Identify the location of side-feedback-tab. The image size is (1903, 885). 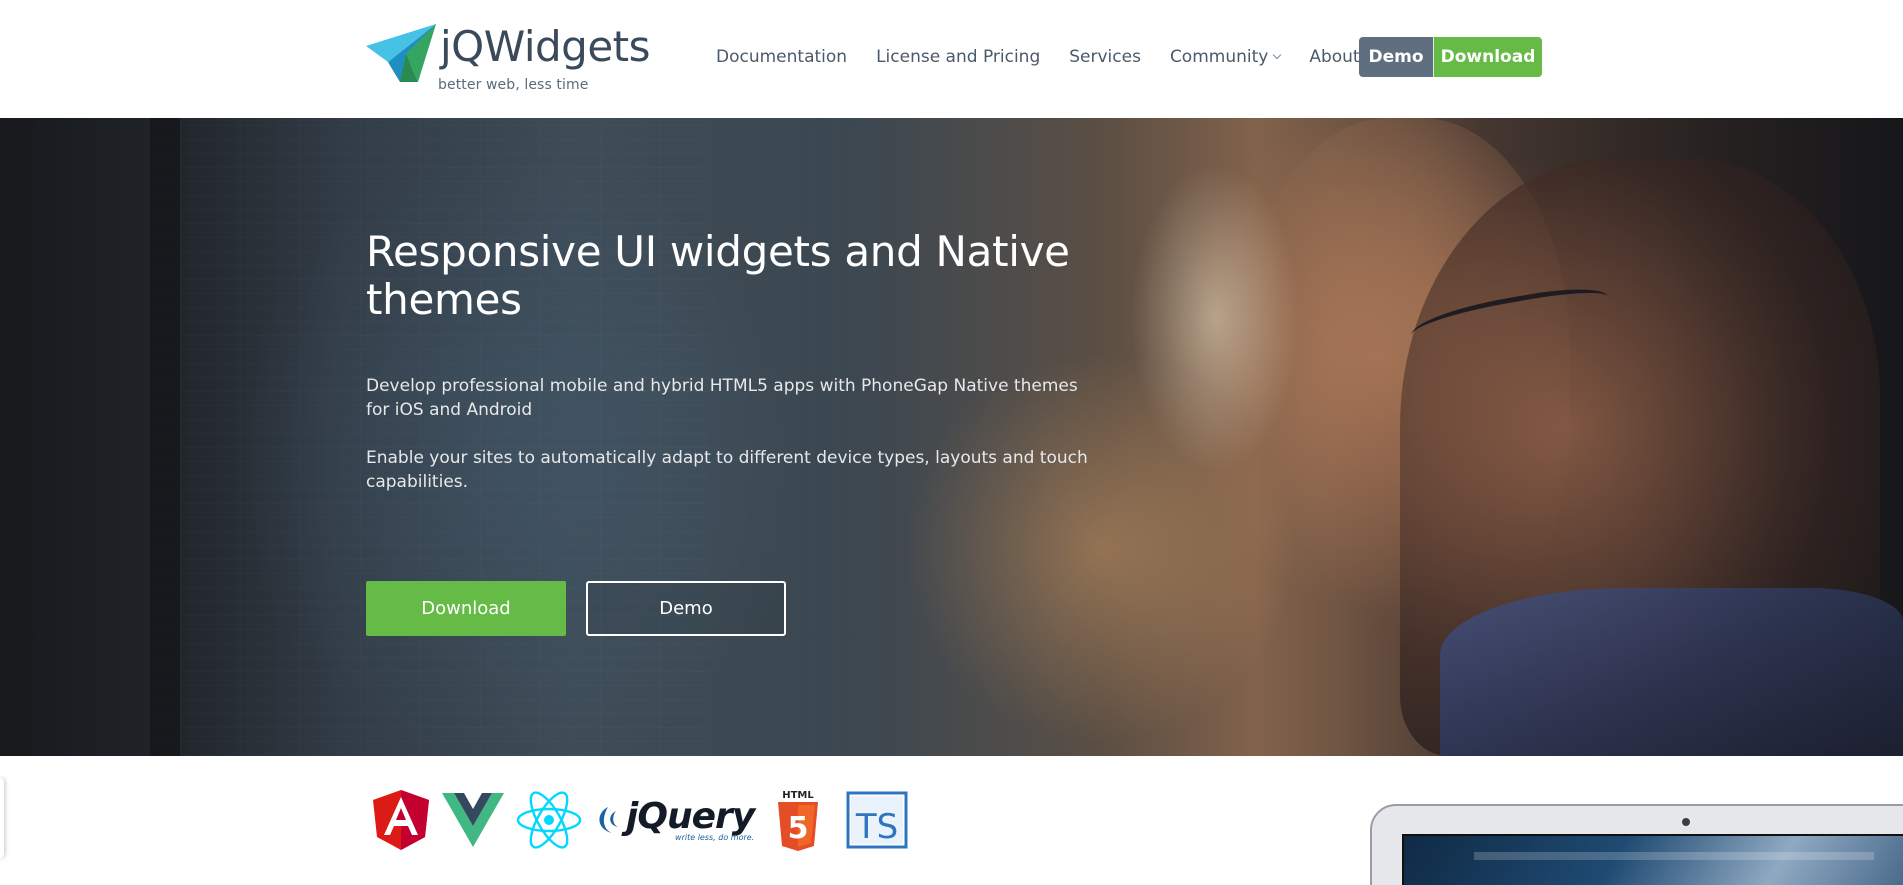
(2, 818).